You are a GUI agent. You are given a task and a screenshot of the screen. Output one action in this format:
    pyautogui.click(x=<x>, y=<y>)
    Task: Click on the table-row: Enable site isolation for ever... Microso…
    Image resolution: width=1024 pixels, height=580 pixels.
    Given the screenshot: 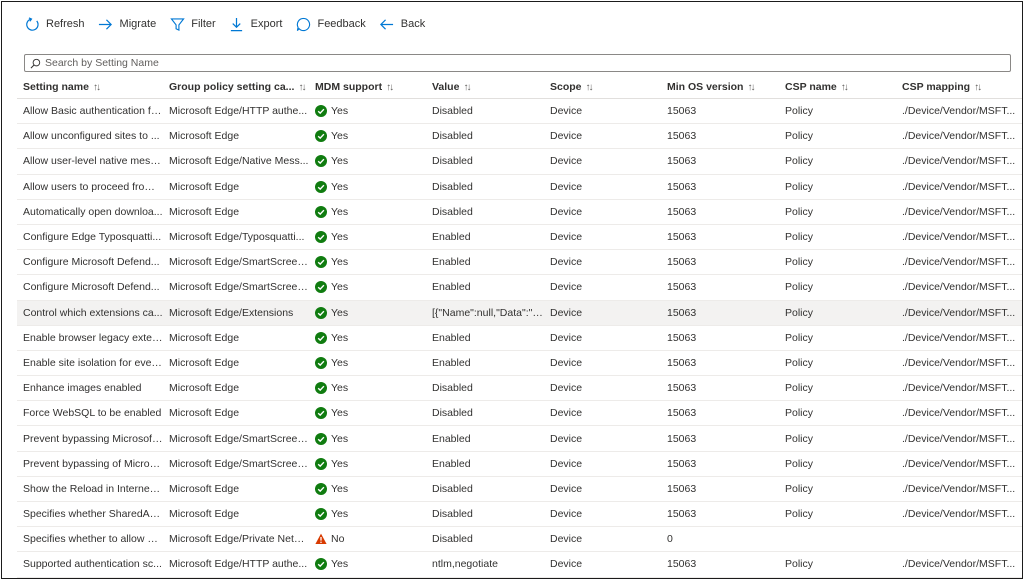 What is the action you would take?
    pyautogui.click(x=519, y=364)
    